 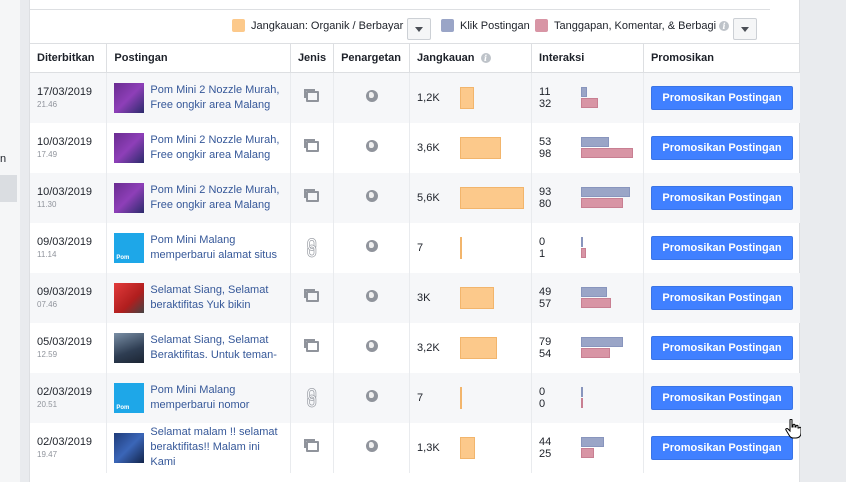 I want to click on post-text-line2: Free ongkir area Malang, so click(x=210, y=154).